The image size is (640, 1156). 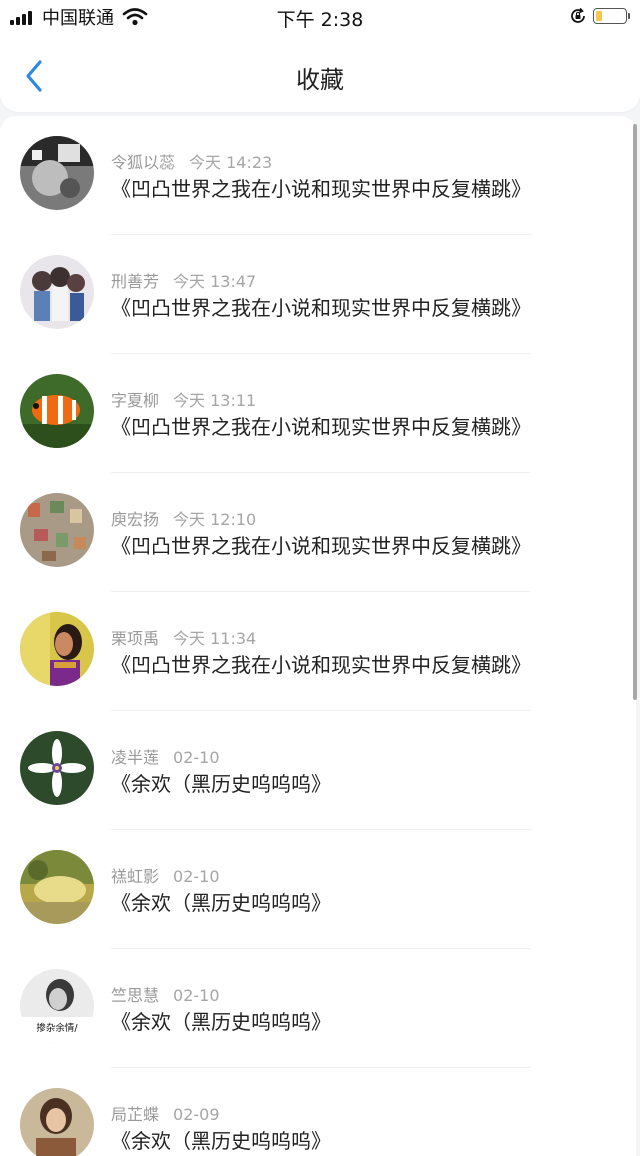 What do you see at coordinates (135, 995) in the screenshot?
I see `author-name: 竺思慧` at bounding box center [135, 995].